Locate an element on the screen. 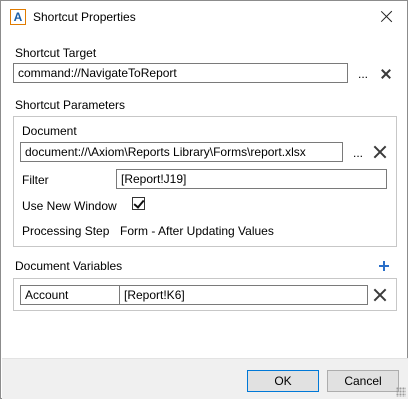 The width and height of the screenshot is (408, 399). add-variable-icon is located at coordinates (384, 266).